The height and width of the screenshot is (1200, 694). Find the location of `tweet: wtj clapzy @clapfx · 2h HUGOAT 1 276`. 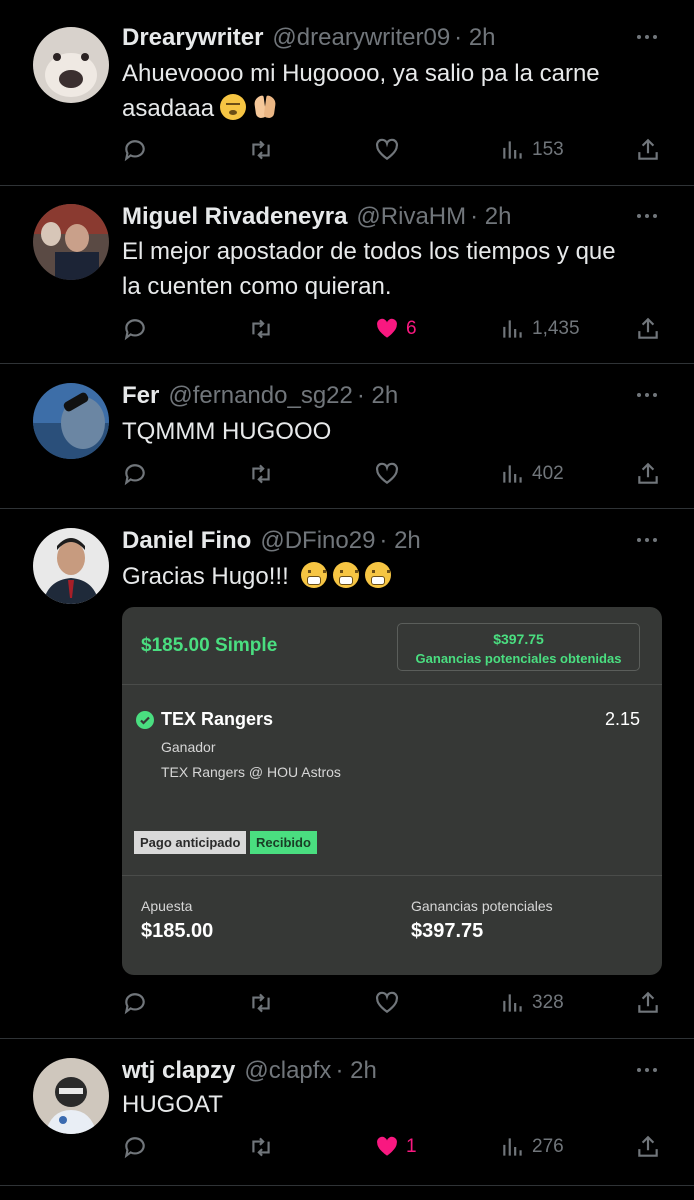

tweet: wtj clapzy @clapfx · 2h HUGOAT 1 276 is located at coordinates (347, 1112).